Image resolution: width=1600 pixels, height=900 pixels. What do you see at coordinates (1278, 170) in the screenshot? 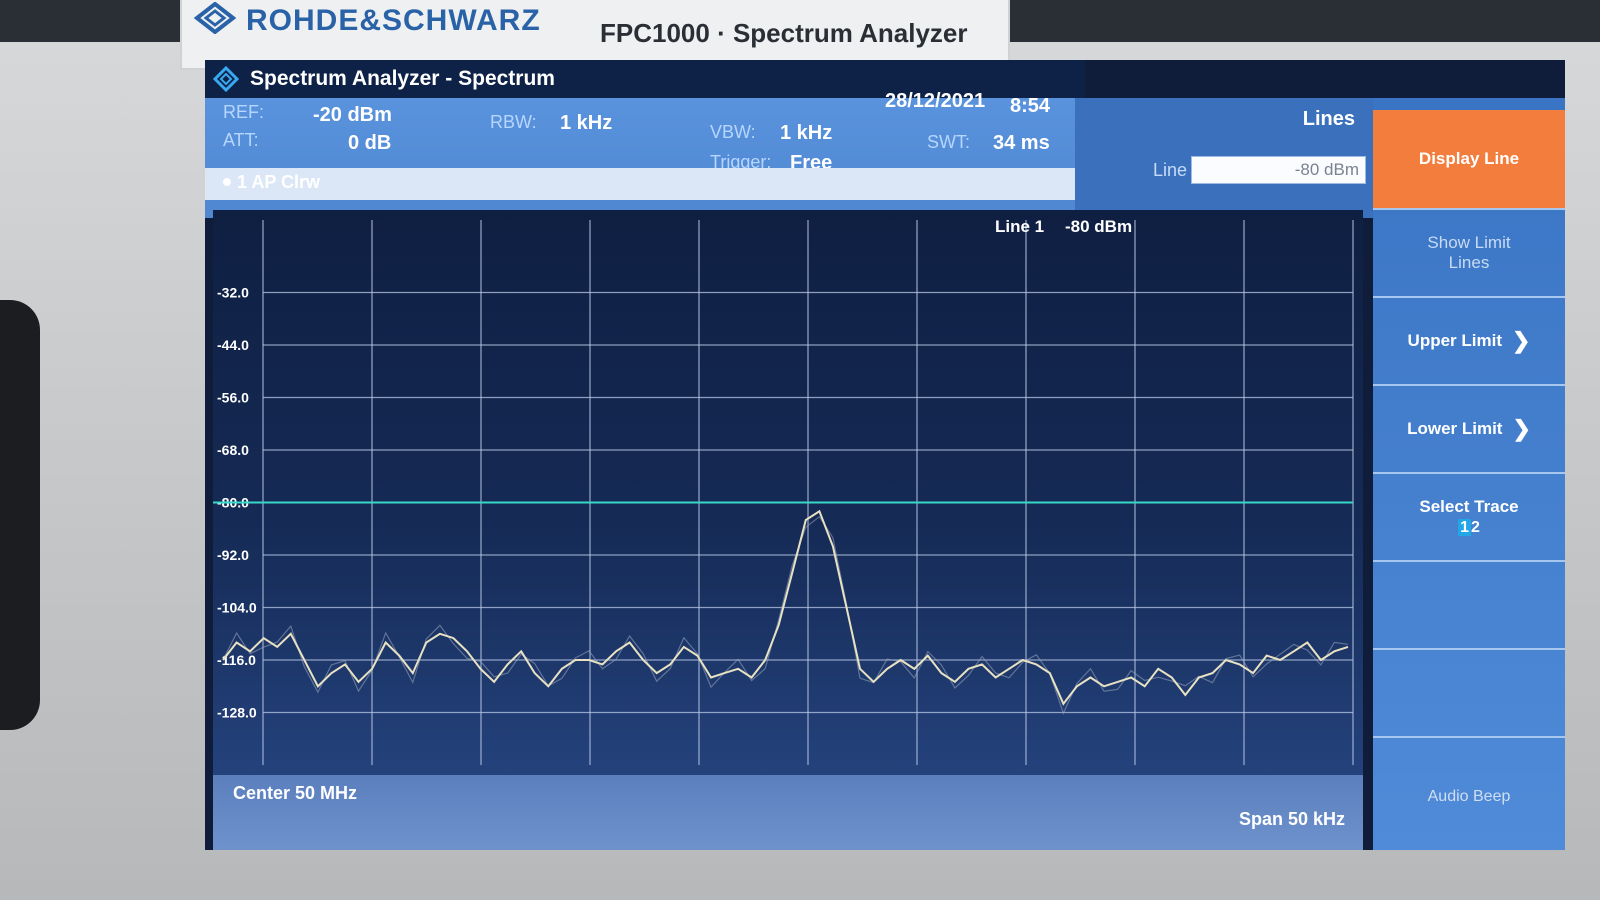
I see `line-level-input: -80 dBm` at bounding box center [1278, 170].